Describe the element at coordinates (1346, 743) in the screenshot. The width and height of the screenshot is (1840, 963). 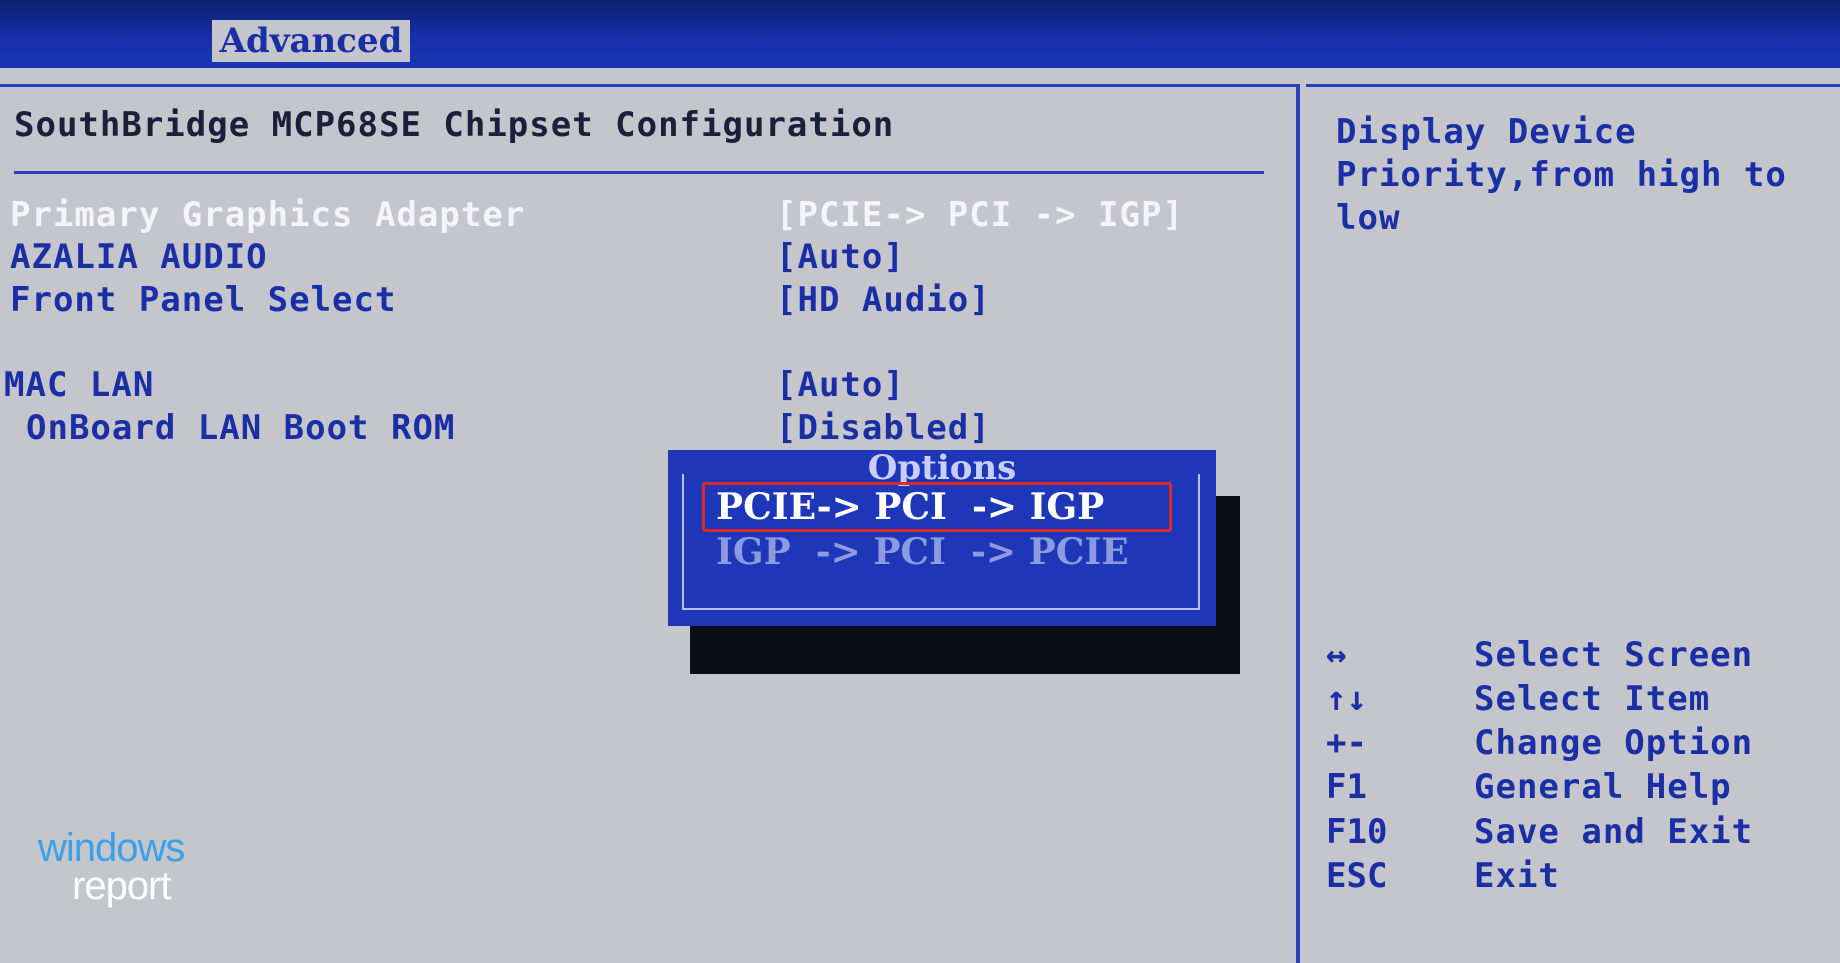
I see `plus-minus-icon: +-` at that location.